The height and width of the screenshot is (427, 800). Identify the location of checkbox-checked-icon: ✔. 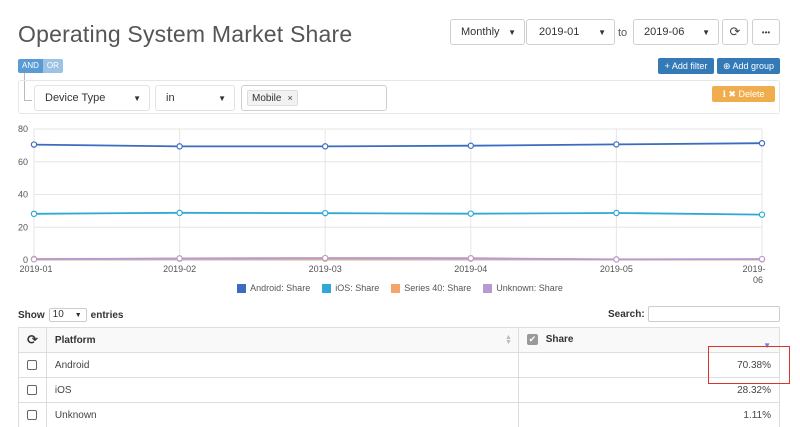
(532, 340).